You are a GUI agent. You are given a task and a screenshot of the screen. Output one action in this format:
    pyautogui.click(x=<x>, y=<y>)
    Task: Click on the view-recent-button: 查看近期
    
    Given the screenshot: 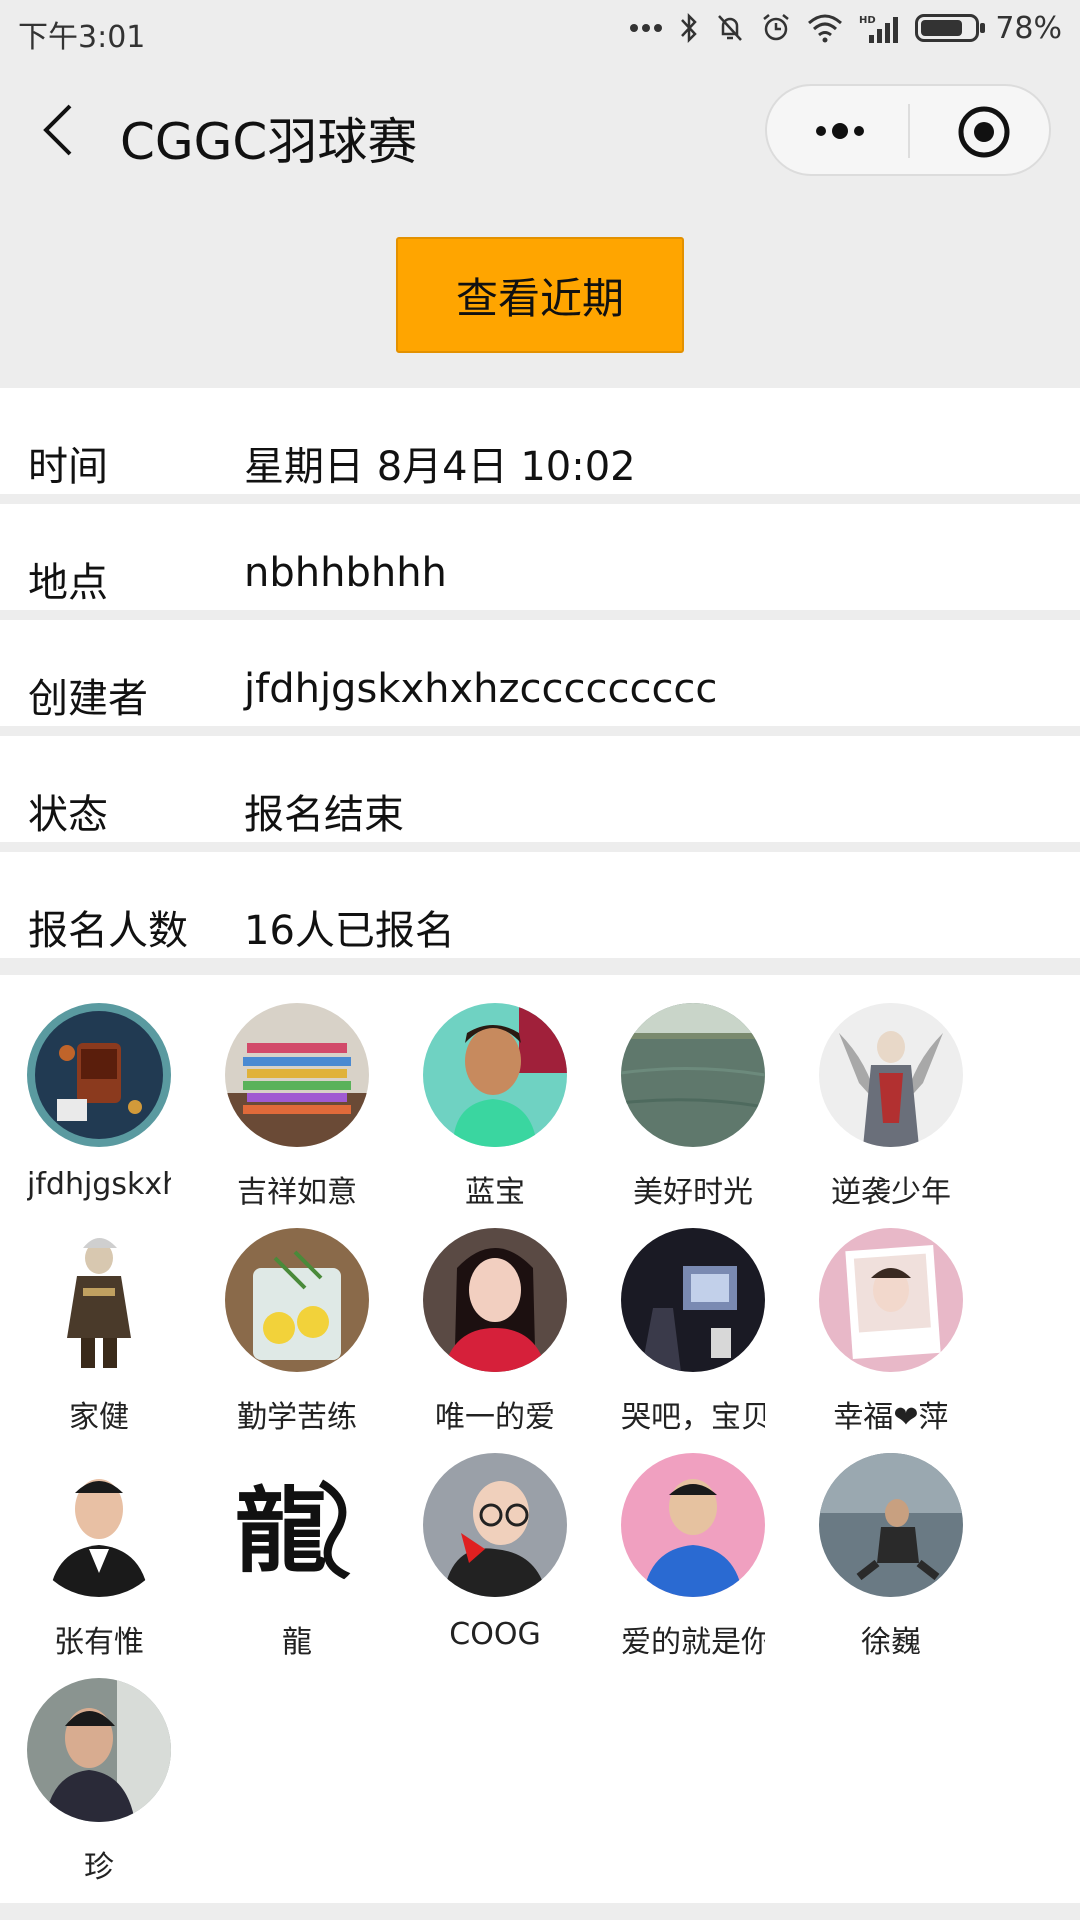 What is the action you would take?
    pyautogui.click(x=540, y=295)
    